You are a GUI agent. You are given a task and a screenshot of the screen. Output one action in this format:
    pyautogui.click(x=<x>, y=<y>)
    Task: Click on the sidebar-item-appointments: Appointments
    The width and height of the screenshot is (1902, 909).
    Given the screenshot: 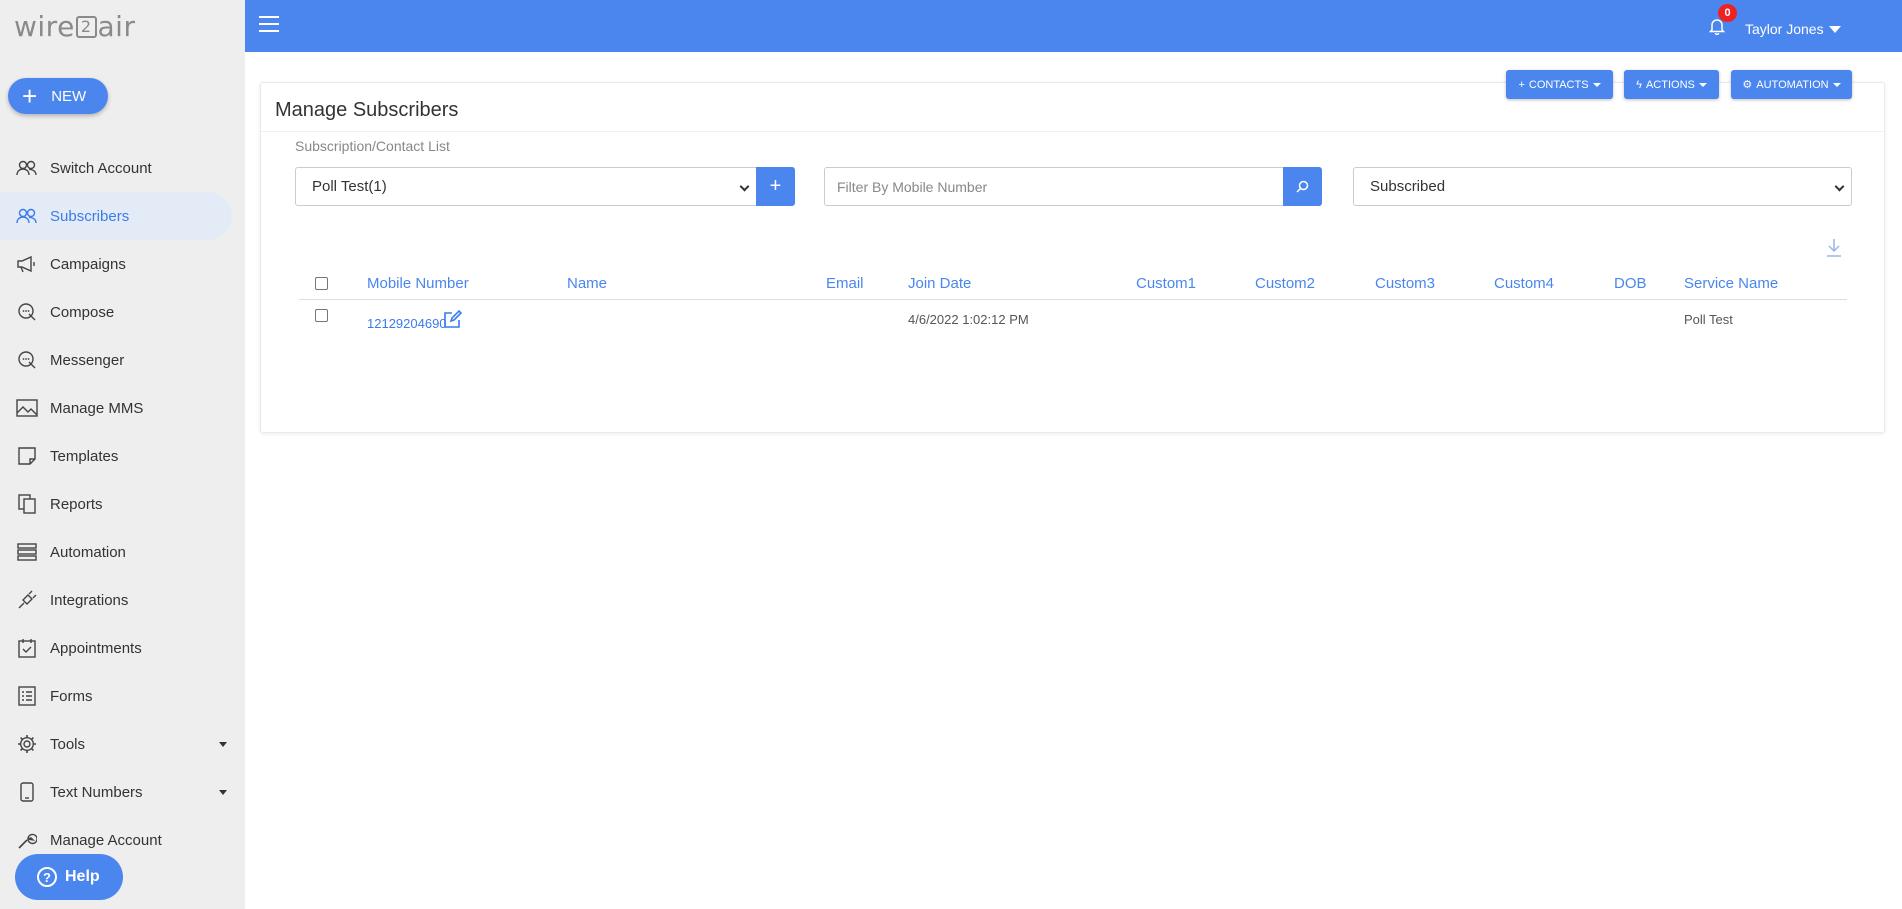 What is the action you would take?
    pyautogui.click(x=122, y=648)
    